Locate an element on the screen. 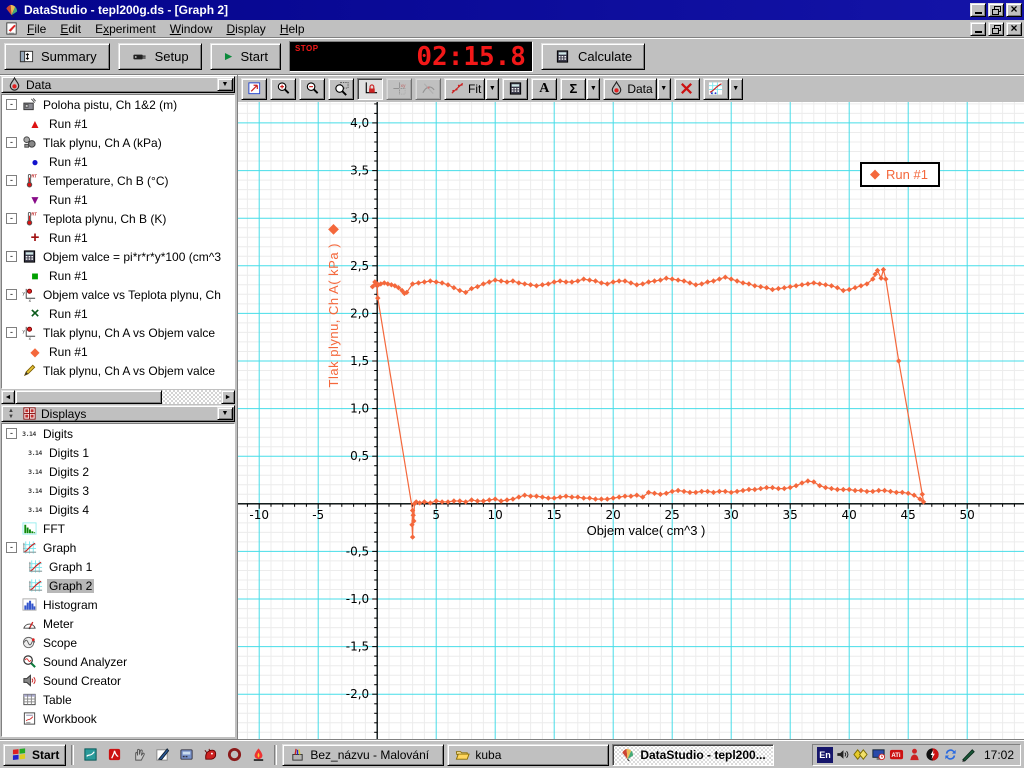 The image size is (1024, 768). displays-panel-header: ▲ ▼ Displays ▼ is located at coordinates (118, 413).